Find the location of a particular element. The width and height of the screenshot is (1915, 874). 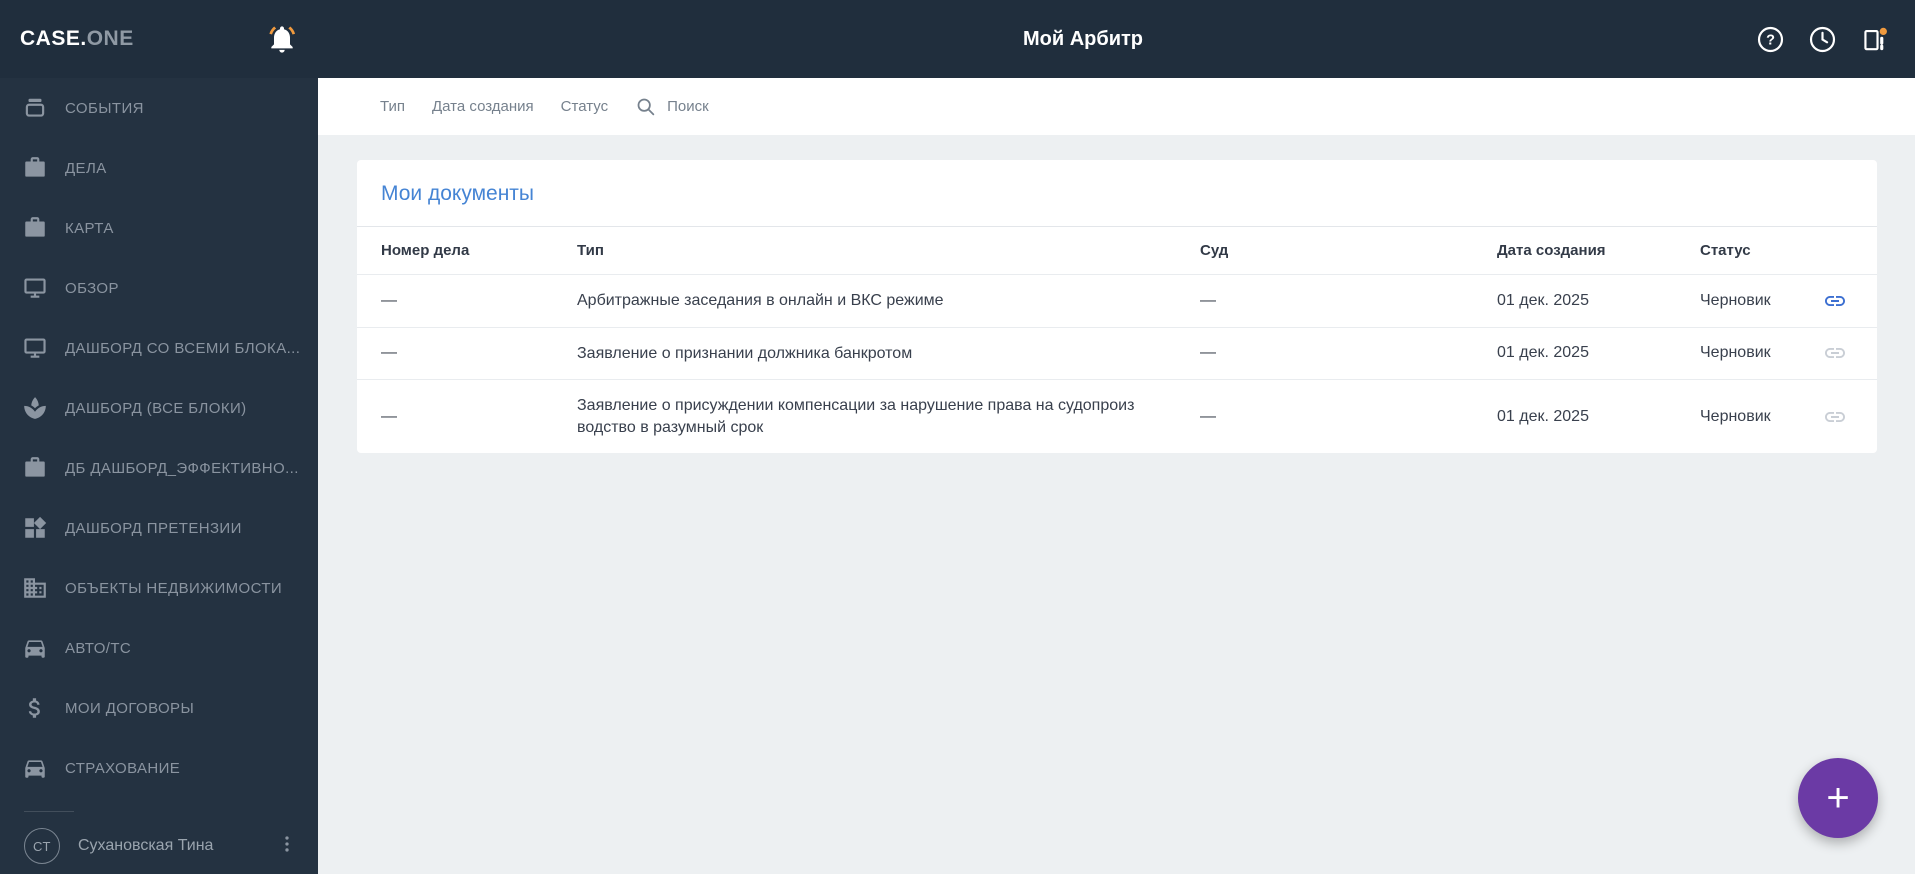

sidebar-item-auto: АВТО/ТС is located at coordinates (159, 648).